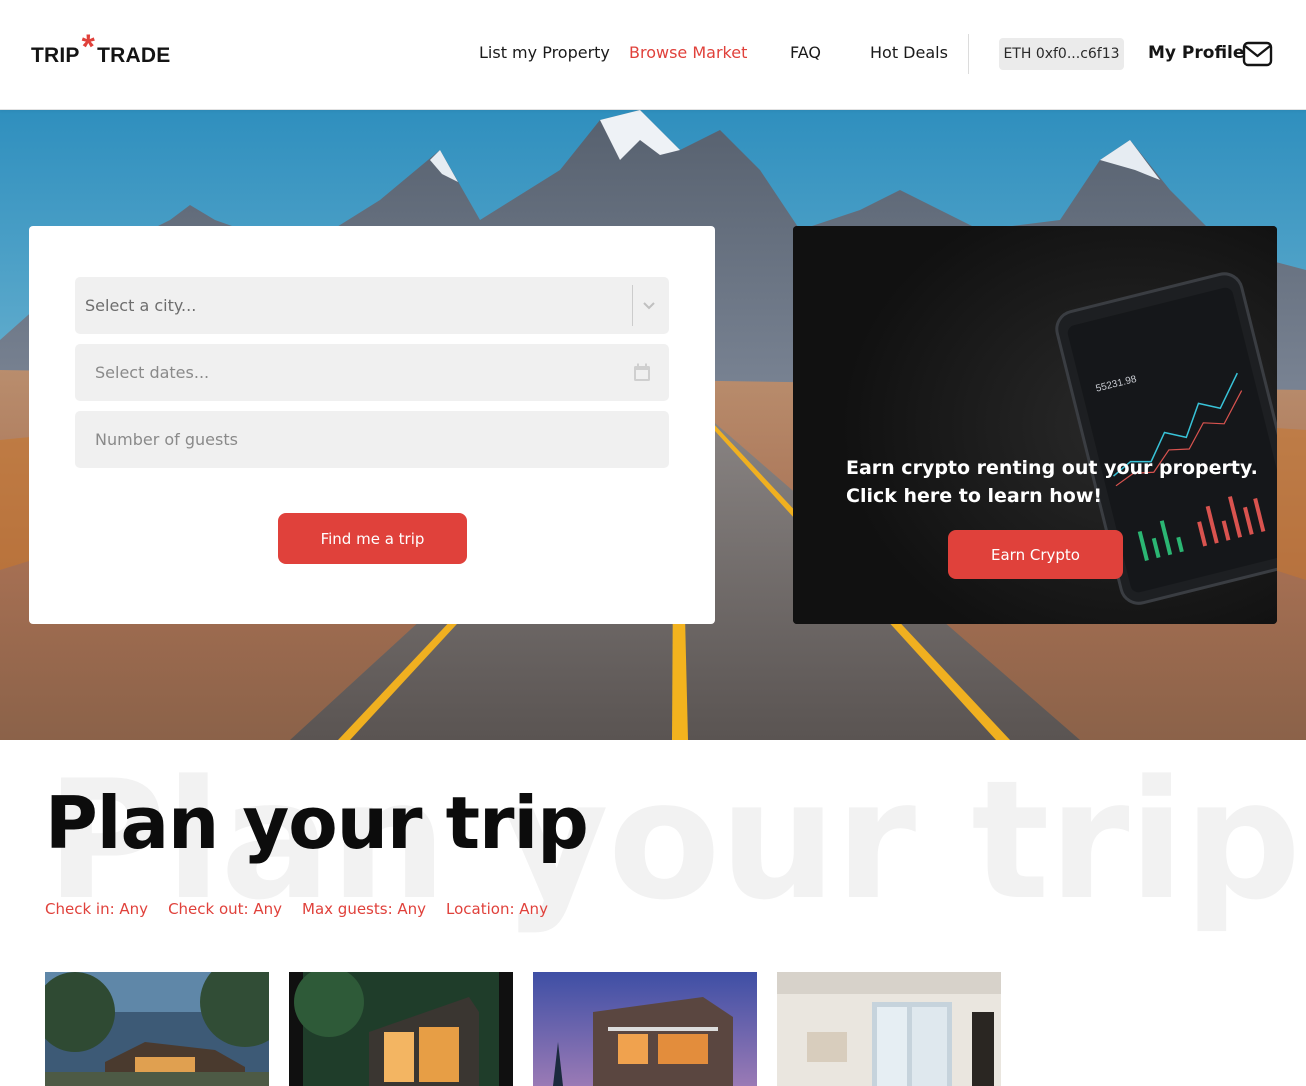  What do you see at coordinates (134, 55) in the screenshot?
I see `brand-logo-right: TRADE` at bounding box center [134, 55].